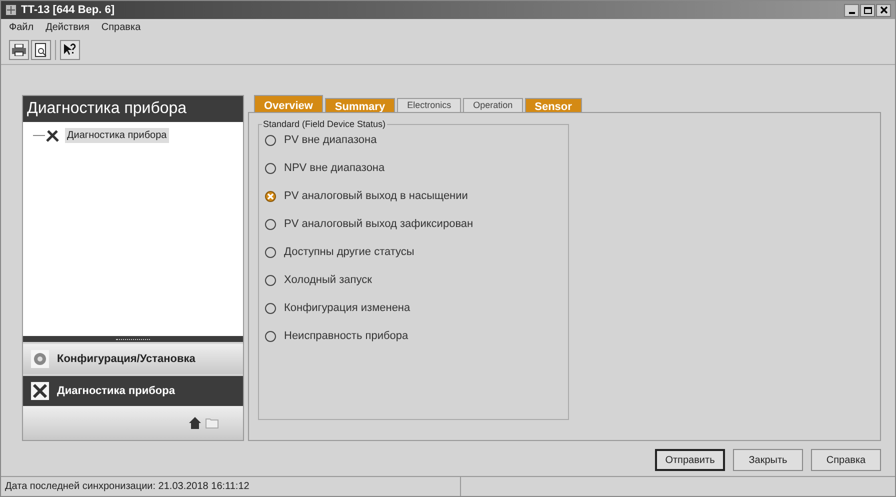 Image resolution: width=896 pixels, height=497 pixels. Describe the element at coordinates (376, 196) in the screenshot. I see `status-label: PV аналоговый выход в насыщении` at that location.